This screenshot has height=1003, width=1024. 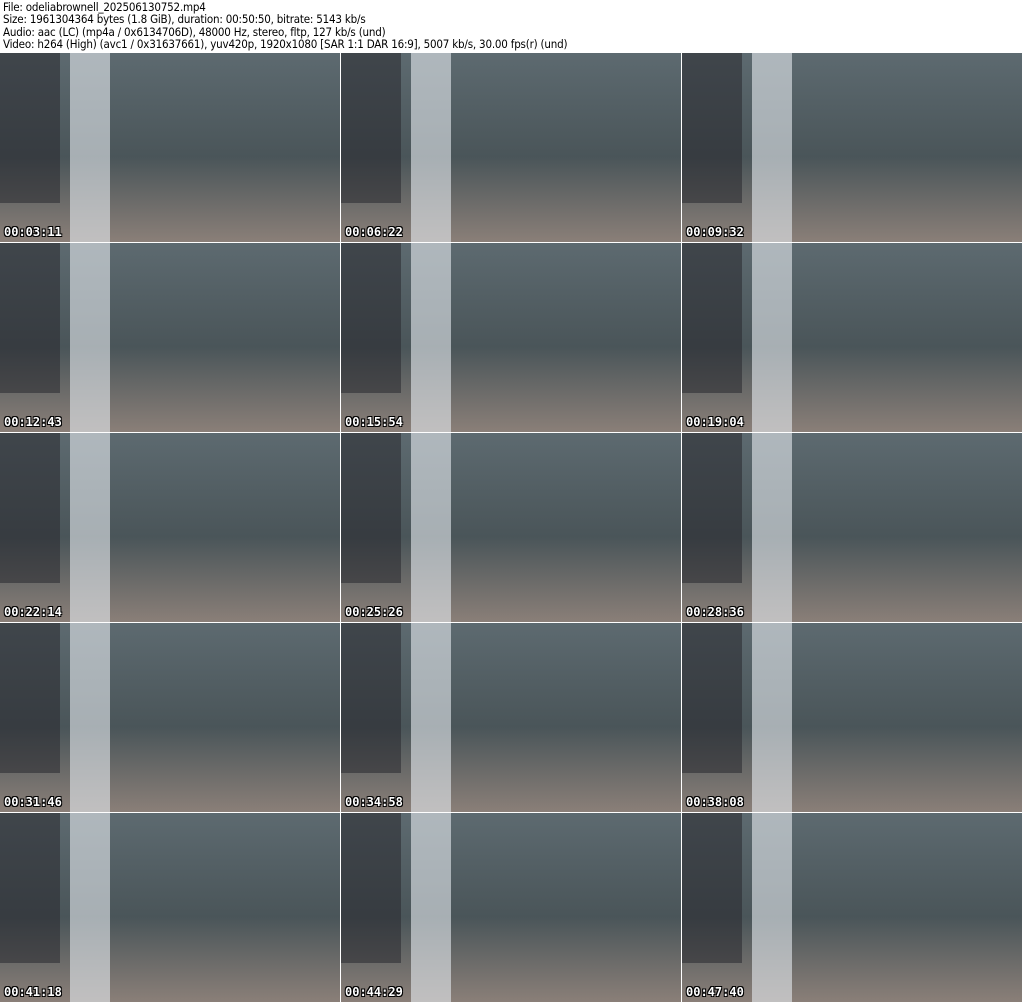 I want to click on video-thumbnail: 00:19:04, so click(x=852, y=337).